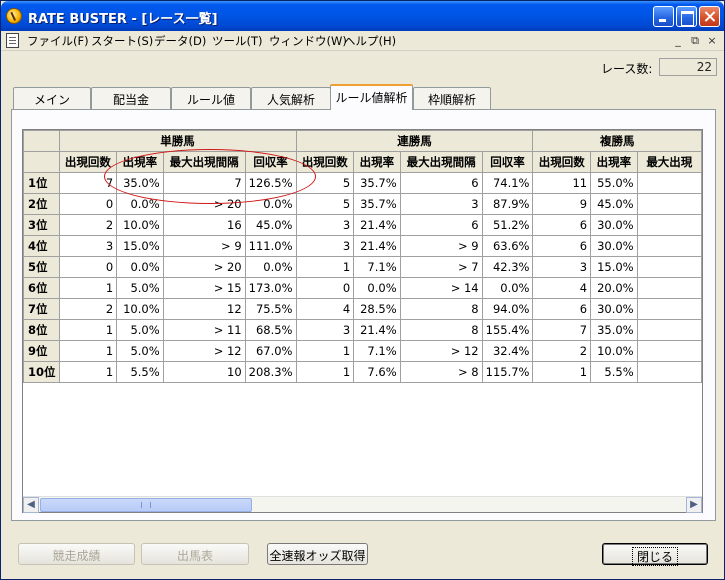 The height and width of the screenshot is (580, 725). What do you see at coordinates (507, 204) in the screenshot?
I see `grid-cell: 87.9%` at bounding box center [507, 204].